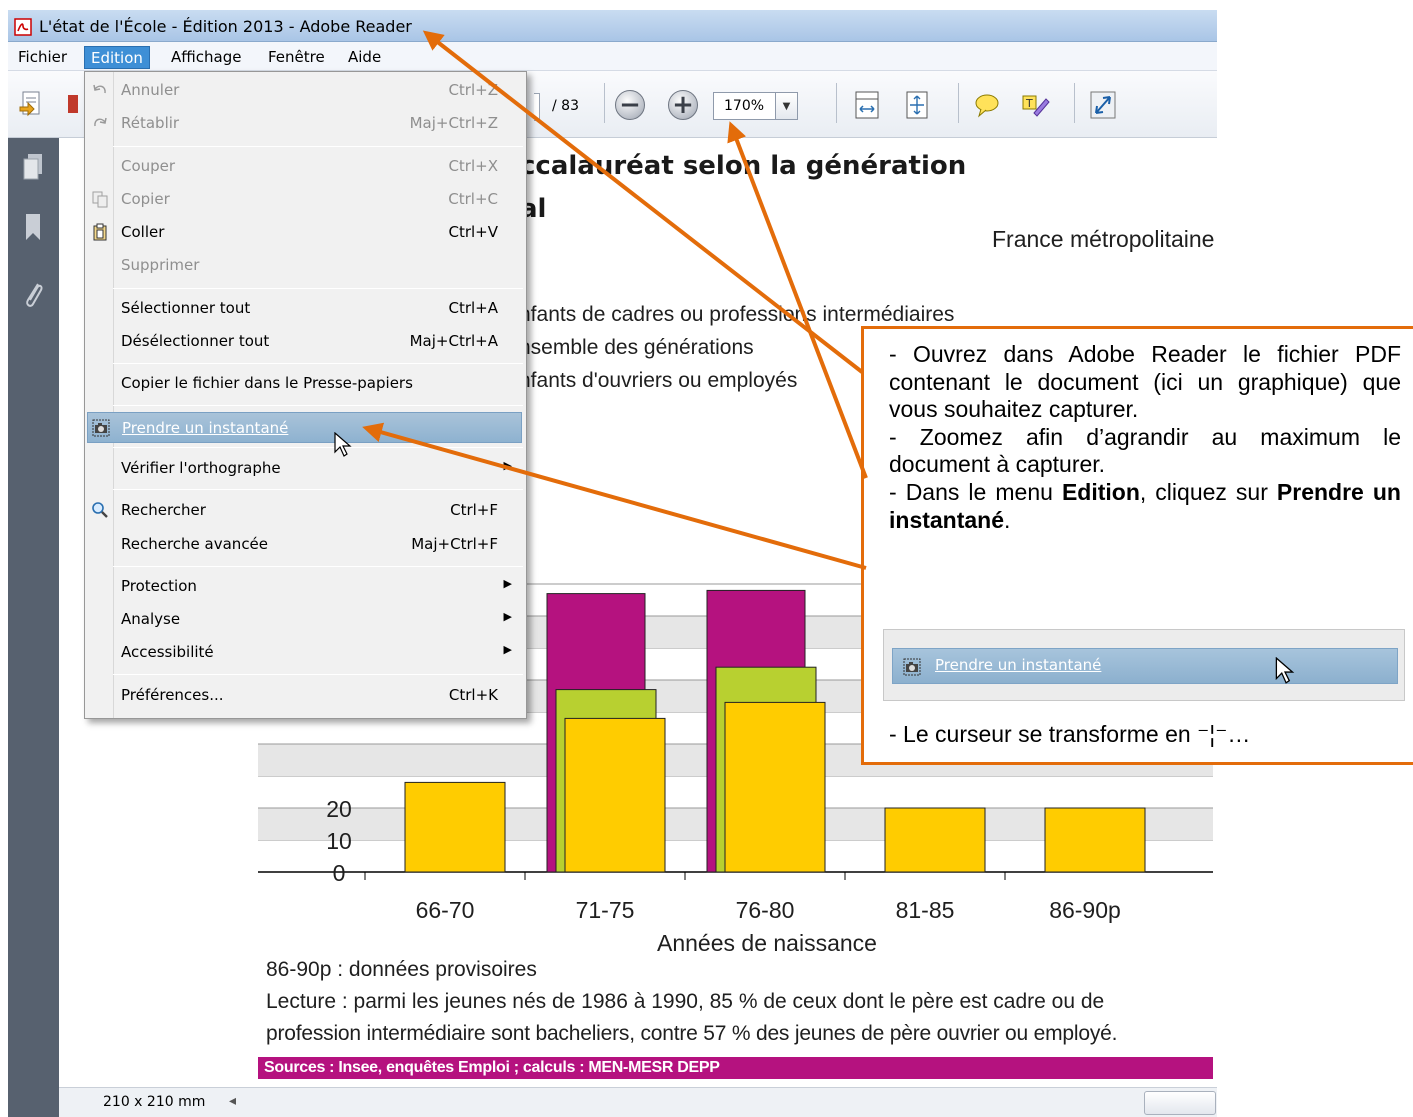  What do you see at coordinates (614, 496) in the screenshot?
I see `arrow-to-snapshot` at bounding box center [614, 496].